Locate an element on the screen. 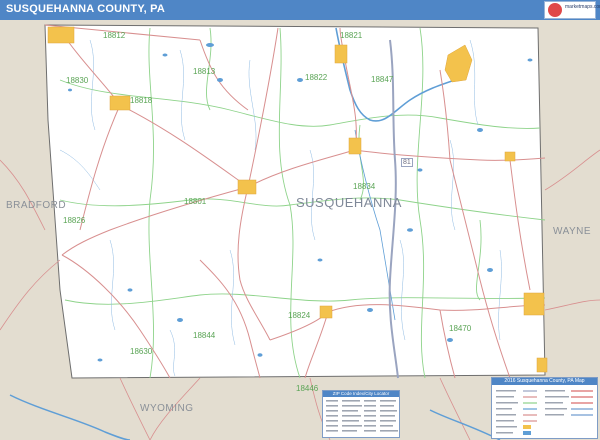 This screenshot has height=440, width=600. legend-symbols is located at coordinates (544, 412).